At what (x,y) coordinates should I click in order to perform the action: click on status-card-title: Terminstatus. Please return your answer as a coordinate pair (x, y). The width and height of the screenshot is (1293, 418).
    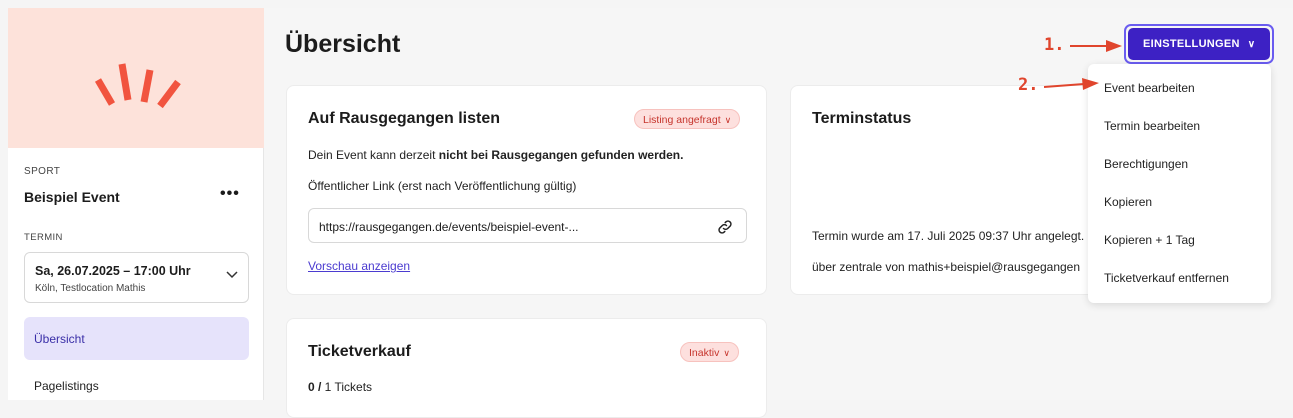
    Looking at the image, I should click on (862, 118).